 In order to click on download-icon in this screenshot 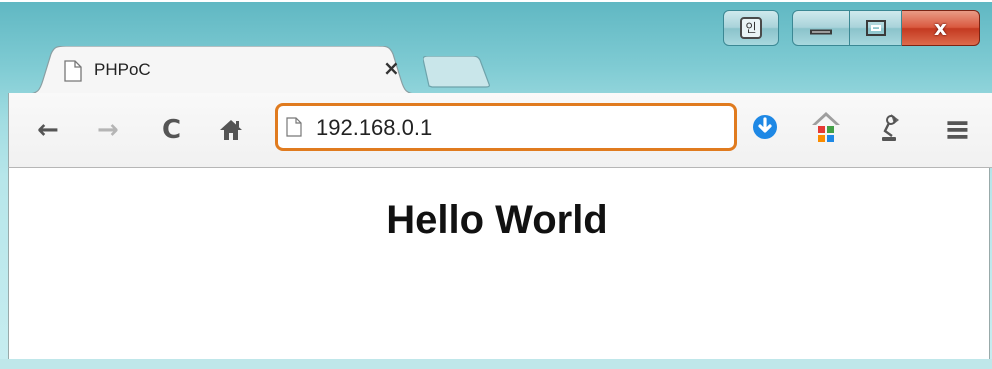, I will do `click(765, 127)`.